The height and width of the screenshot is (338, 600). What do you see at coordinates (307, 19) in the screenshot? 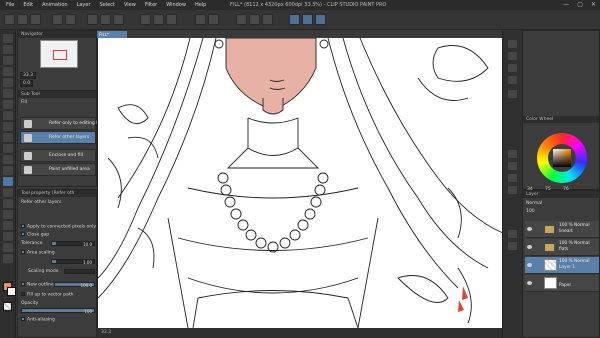
I see `snap-line-icon` at bounding box center [307, 19].